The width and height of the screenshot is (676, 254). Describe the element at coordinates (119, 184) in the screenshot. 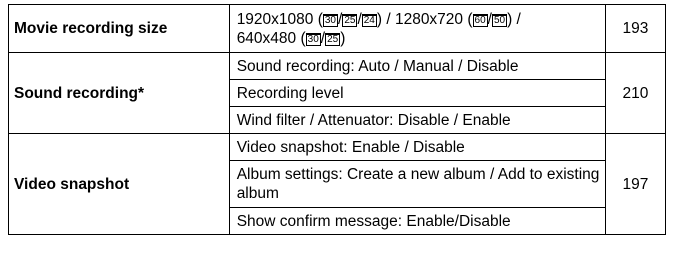

I see `item-video-snapshot: Video snapshot` at that location.